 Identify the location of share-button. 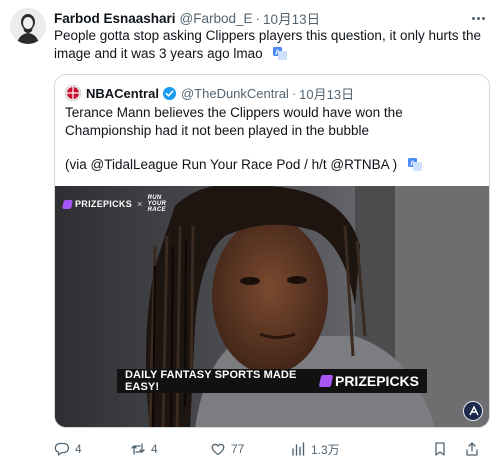
(474, 449).